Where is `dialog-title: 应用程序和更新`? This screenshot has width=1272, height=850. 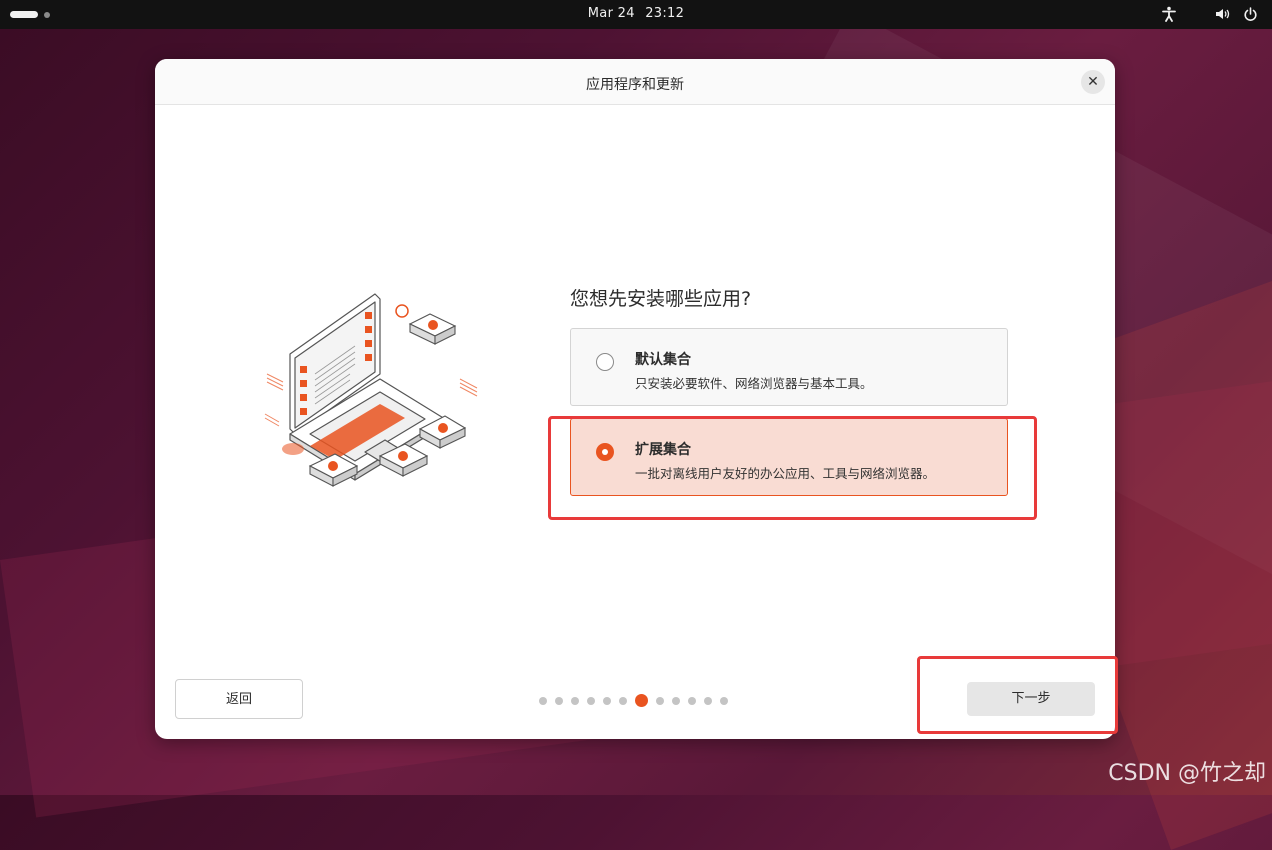 dialog-title: 应用程序和更新 is located at coordinates (635, 85).